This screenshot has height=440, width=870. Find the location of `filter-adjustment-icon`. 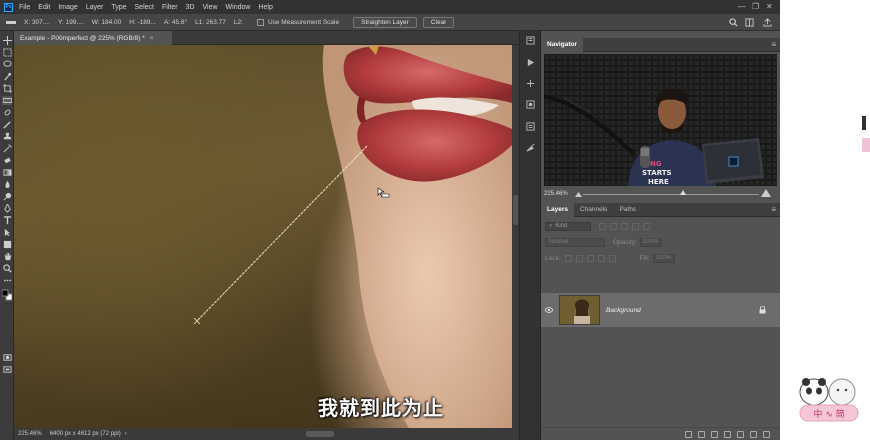

filter-adjustment-icon is located at coordinates (613, 226).